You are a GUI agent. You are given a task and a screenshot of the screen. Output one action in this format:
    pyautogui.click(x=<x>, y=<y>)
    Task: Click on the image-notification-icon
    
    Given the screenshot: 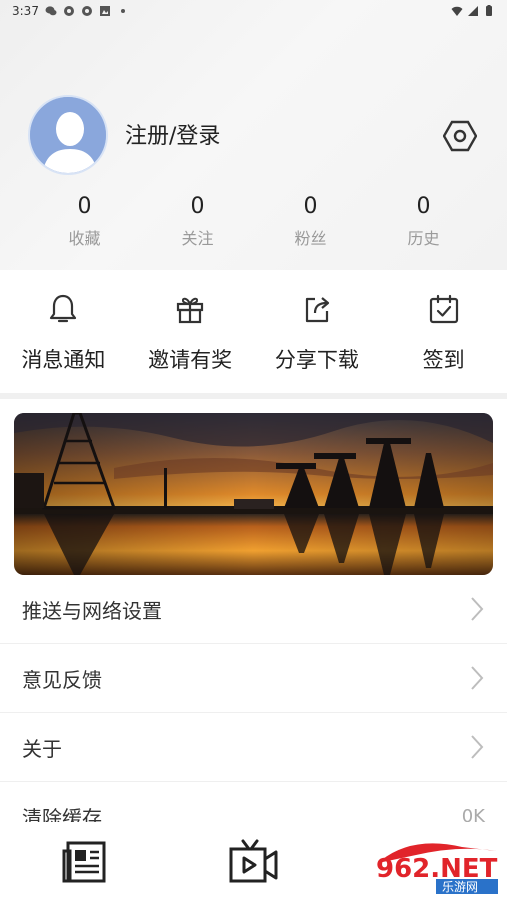 What is the action you would take?
    pyautogui.click(x=104, y=11)
    